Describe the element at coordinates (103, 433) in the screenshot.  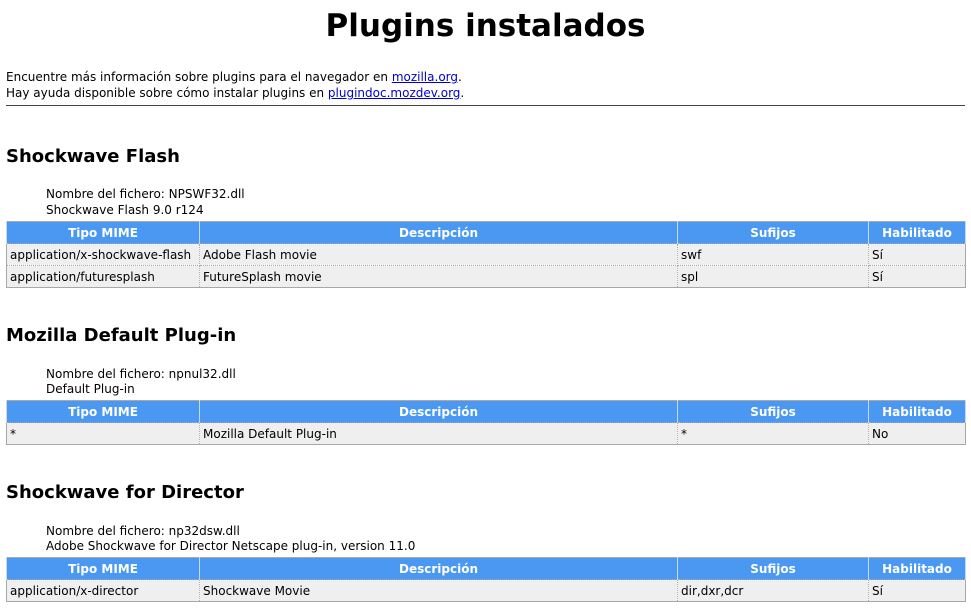
I see `cell-mime: *` at that location.